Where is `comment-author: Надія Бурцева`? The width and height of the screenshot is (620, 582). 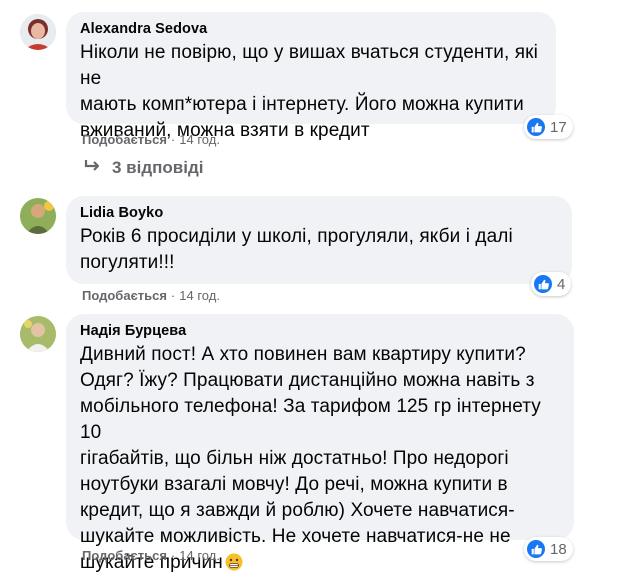
comment-author: Надія Бурцева is located at coordinates (321, 331).